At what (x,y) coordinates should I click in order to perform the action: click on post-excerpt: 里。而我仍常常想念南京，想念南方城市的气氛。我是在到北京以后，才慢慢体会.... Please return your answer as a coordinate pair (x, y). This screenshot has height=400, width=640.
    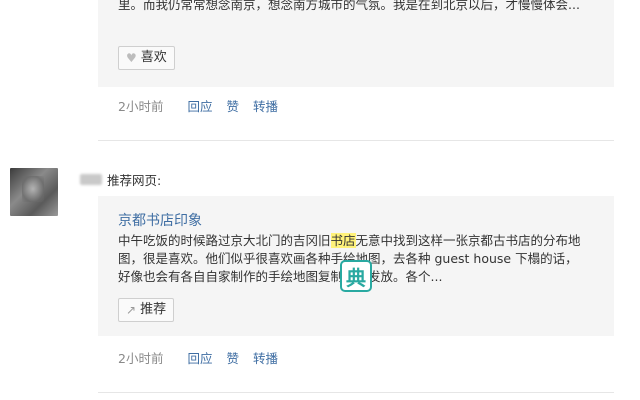
    Looking at the image, I should click on (349, 6).